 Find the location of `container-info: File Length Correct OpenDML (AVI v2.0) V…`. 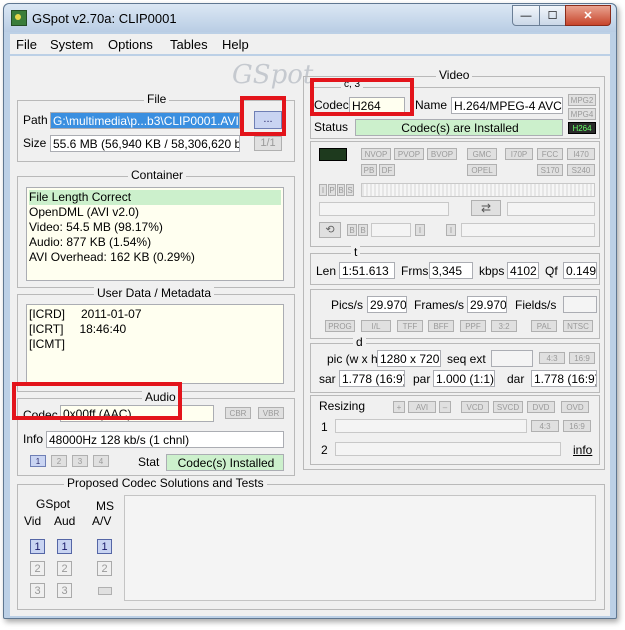

container-info: File Length Correct OpenDML (AVI v2.0) V… is located at coordinates (155, 234).